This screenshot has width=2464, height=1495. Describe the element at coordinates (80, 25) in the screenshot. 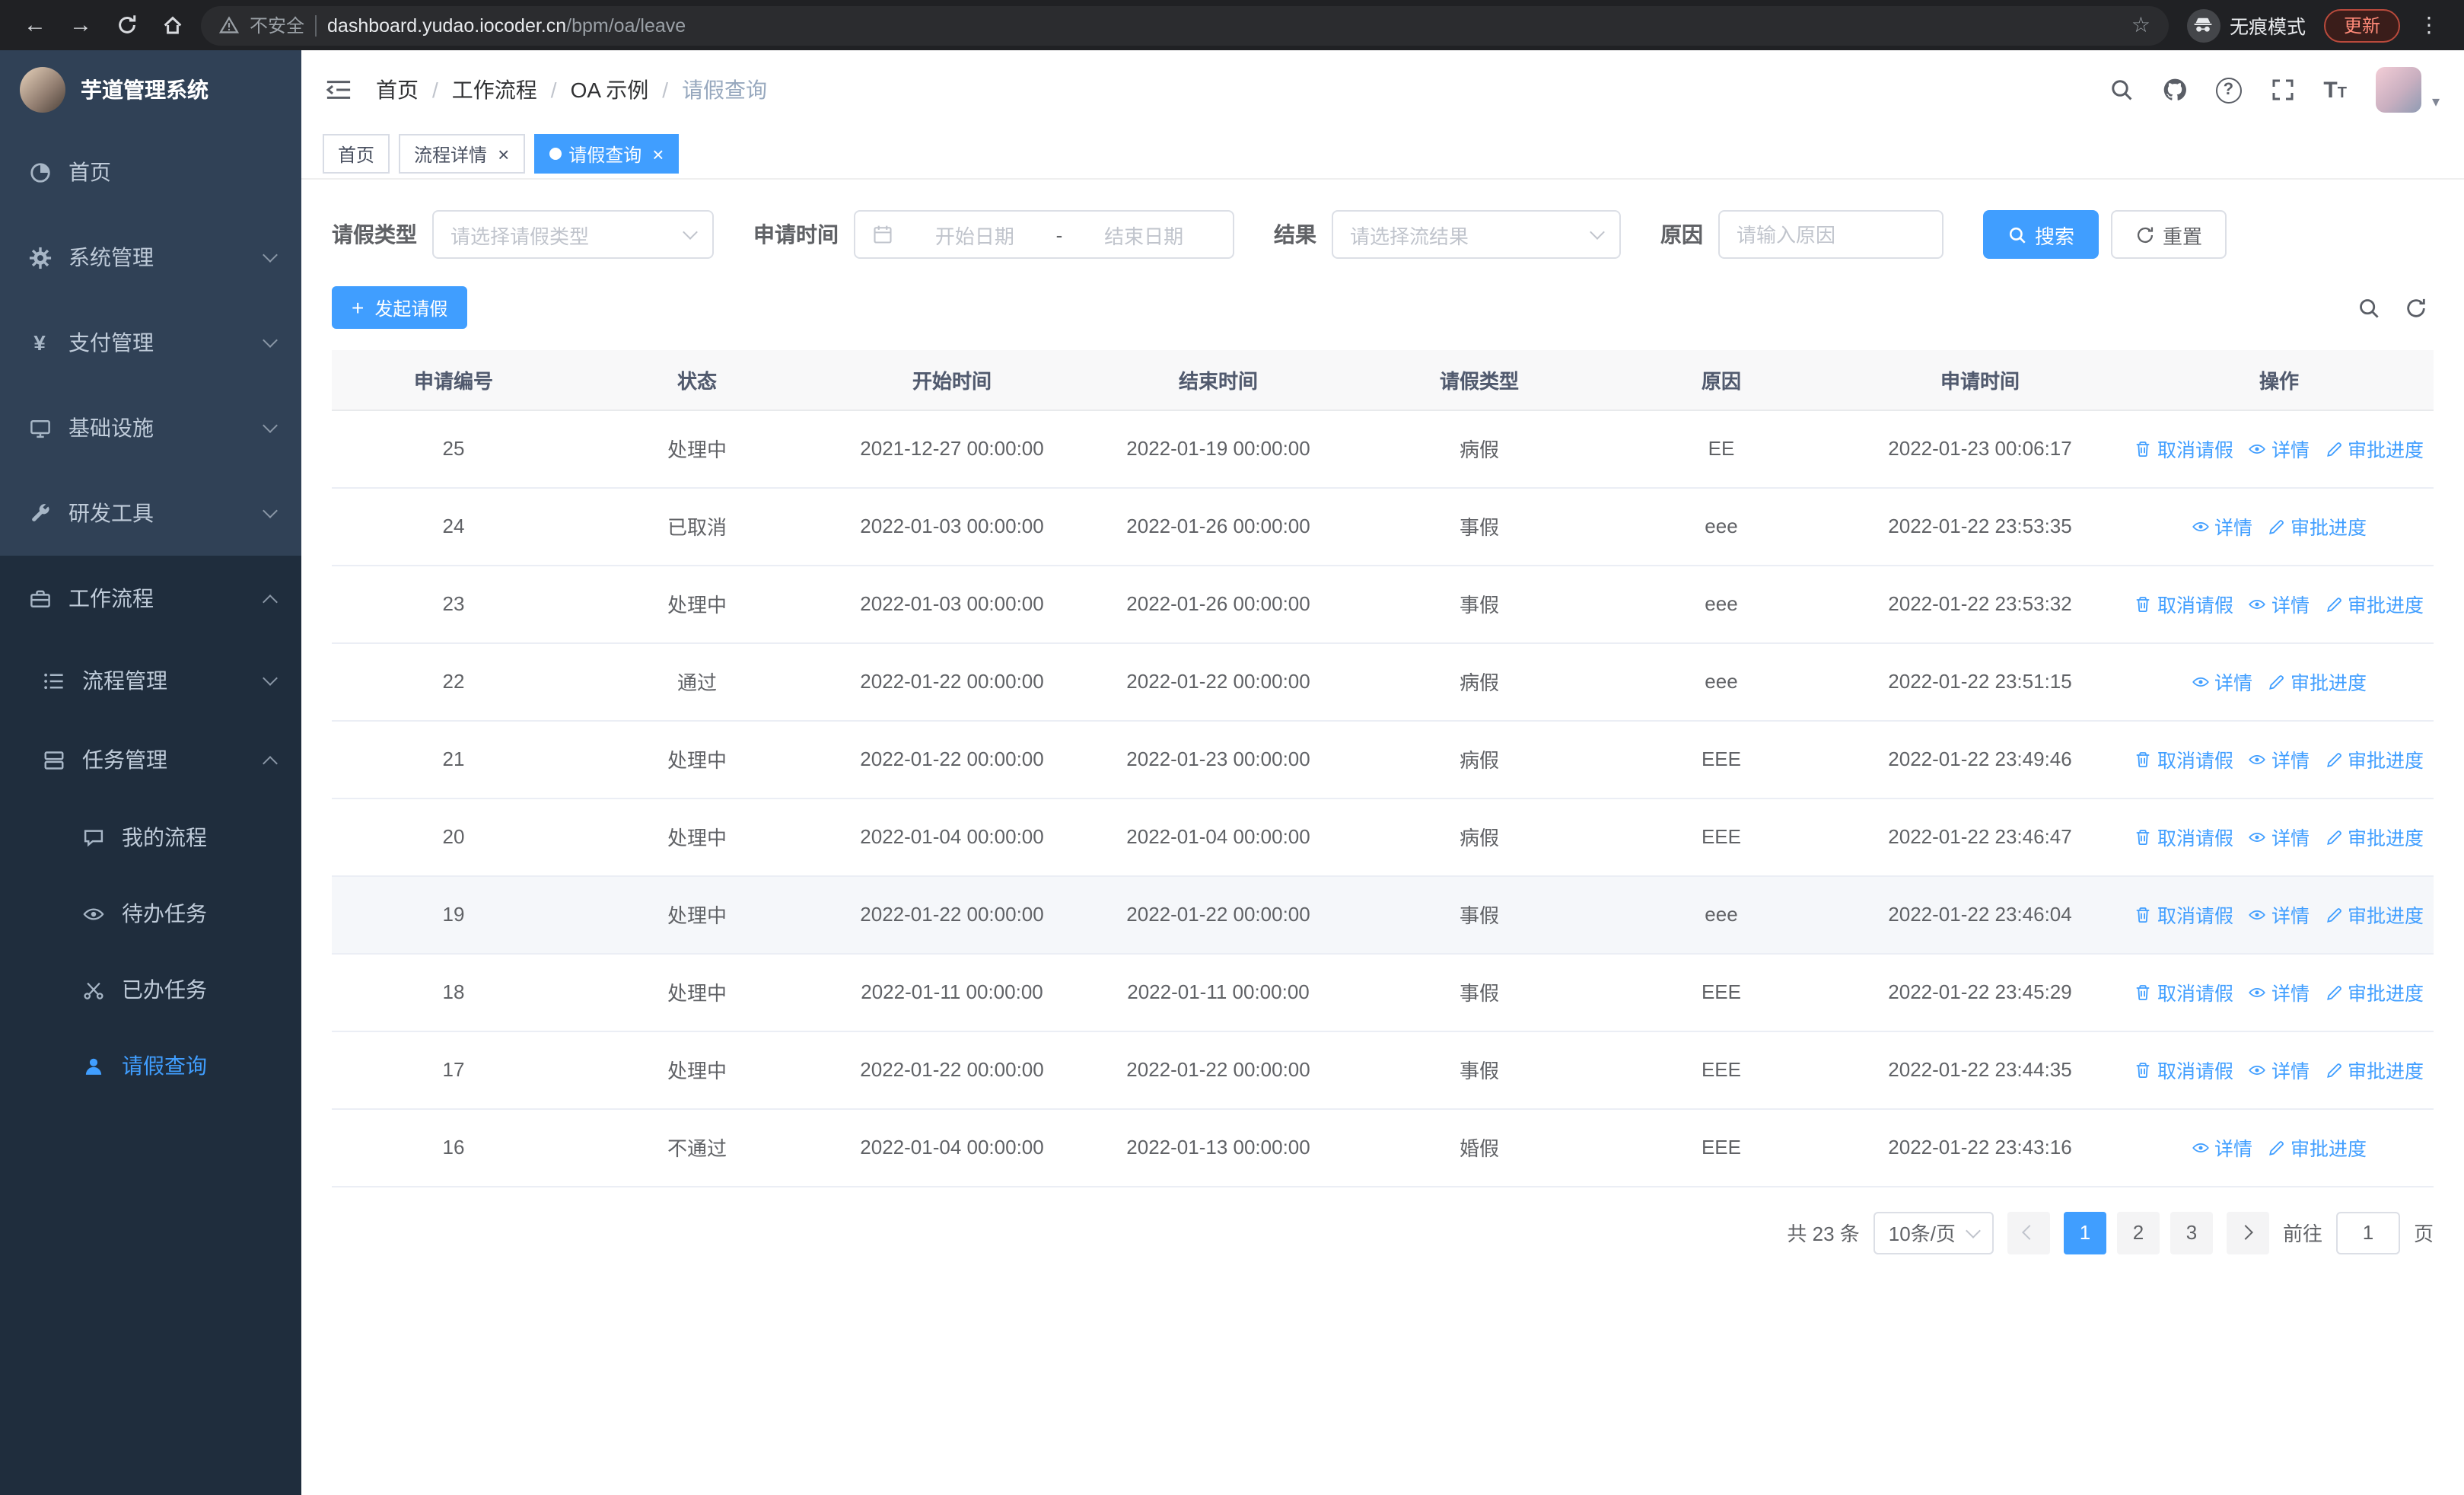

I see `forward-button: →` at that location.